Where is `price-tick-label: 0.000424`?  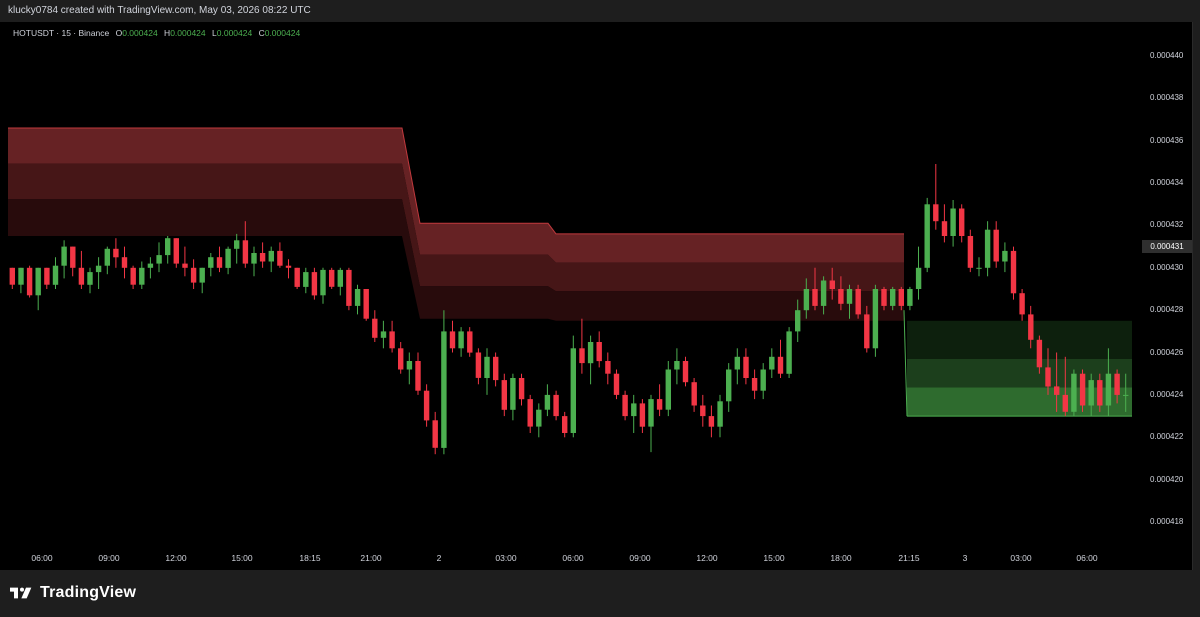 price-tick-label: 0.000424 is located at coordinates (1167, 394).